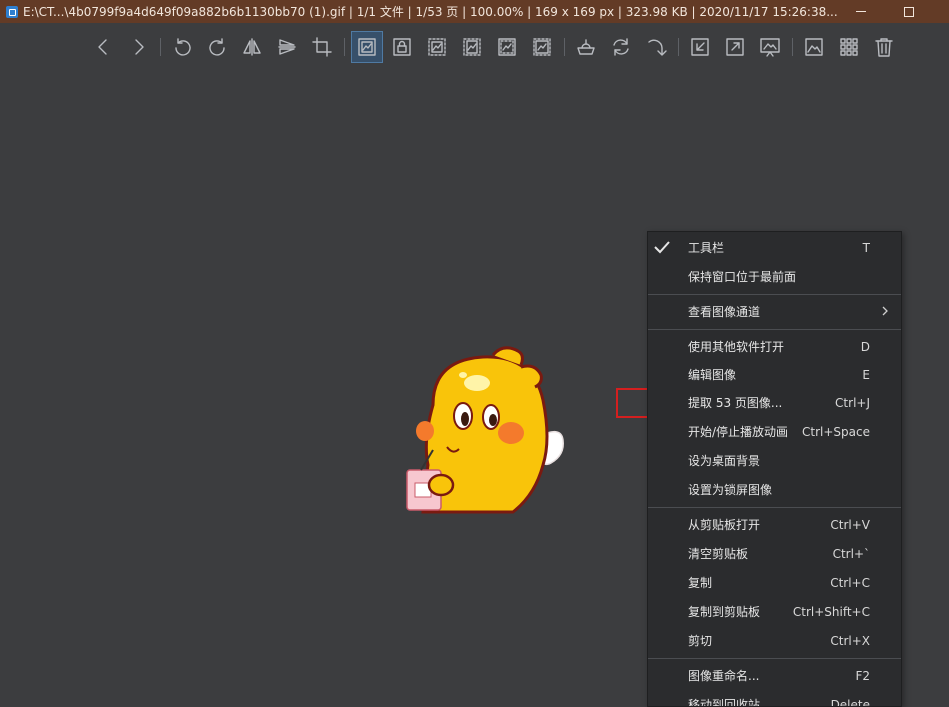 This screenshot has width=949, height=707. I want to click on lock-zoom-button, so click(402, 47).